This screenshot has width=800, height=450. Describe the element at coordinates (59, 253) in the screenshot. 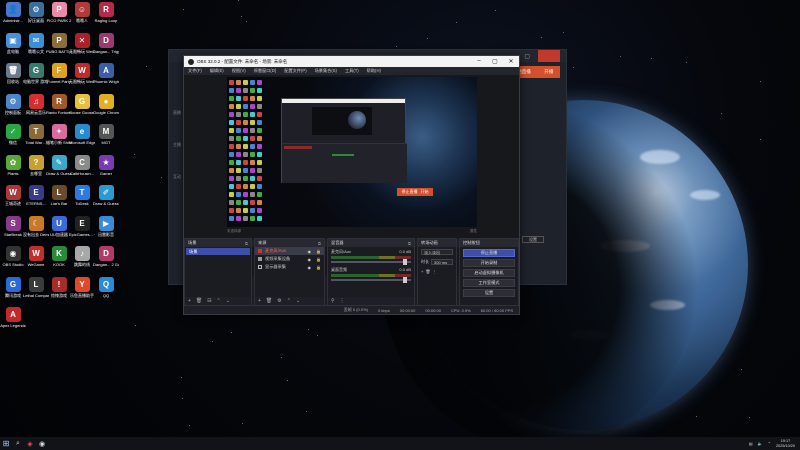

I see `app-icon: K` at that location.